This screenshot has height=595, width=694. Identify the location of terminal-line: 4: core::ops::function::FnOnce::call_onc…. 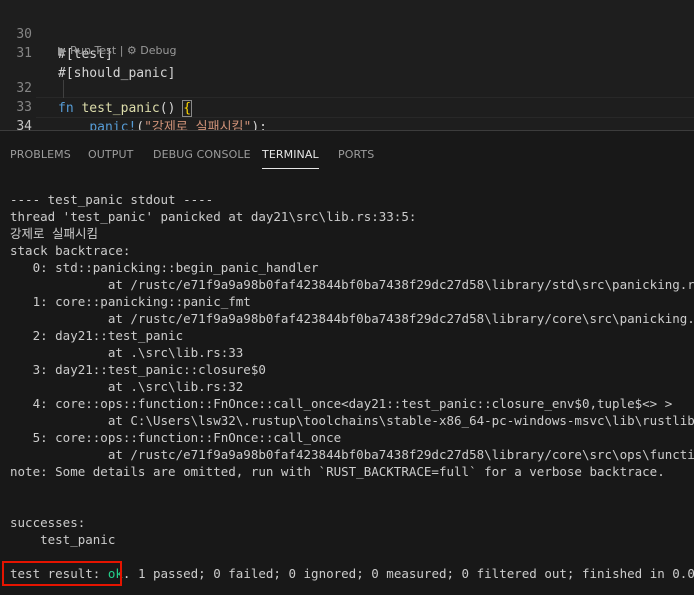
(341, 403).